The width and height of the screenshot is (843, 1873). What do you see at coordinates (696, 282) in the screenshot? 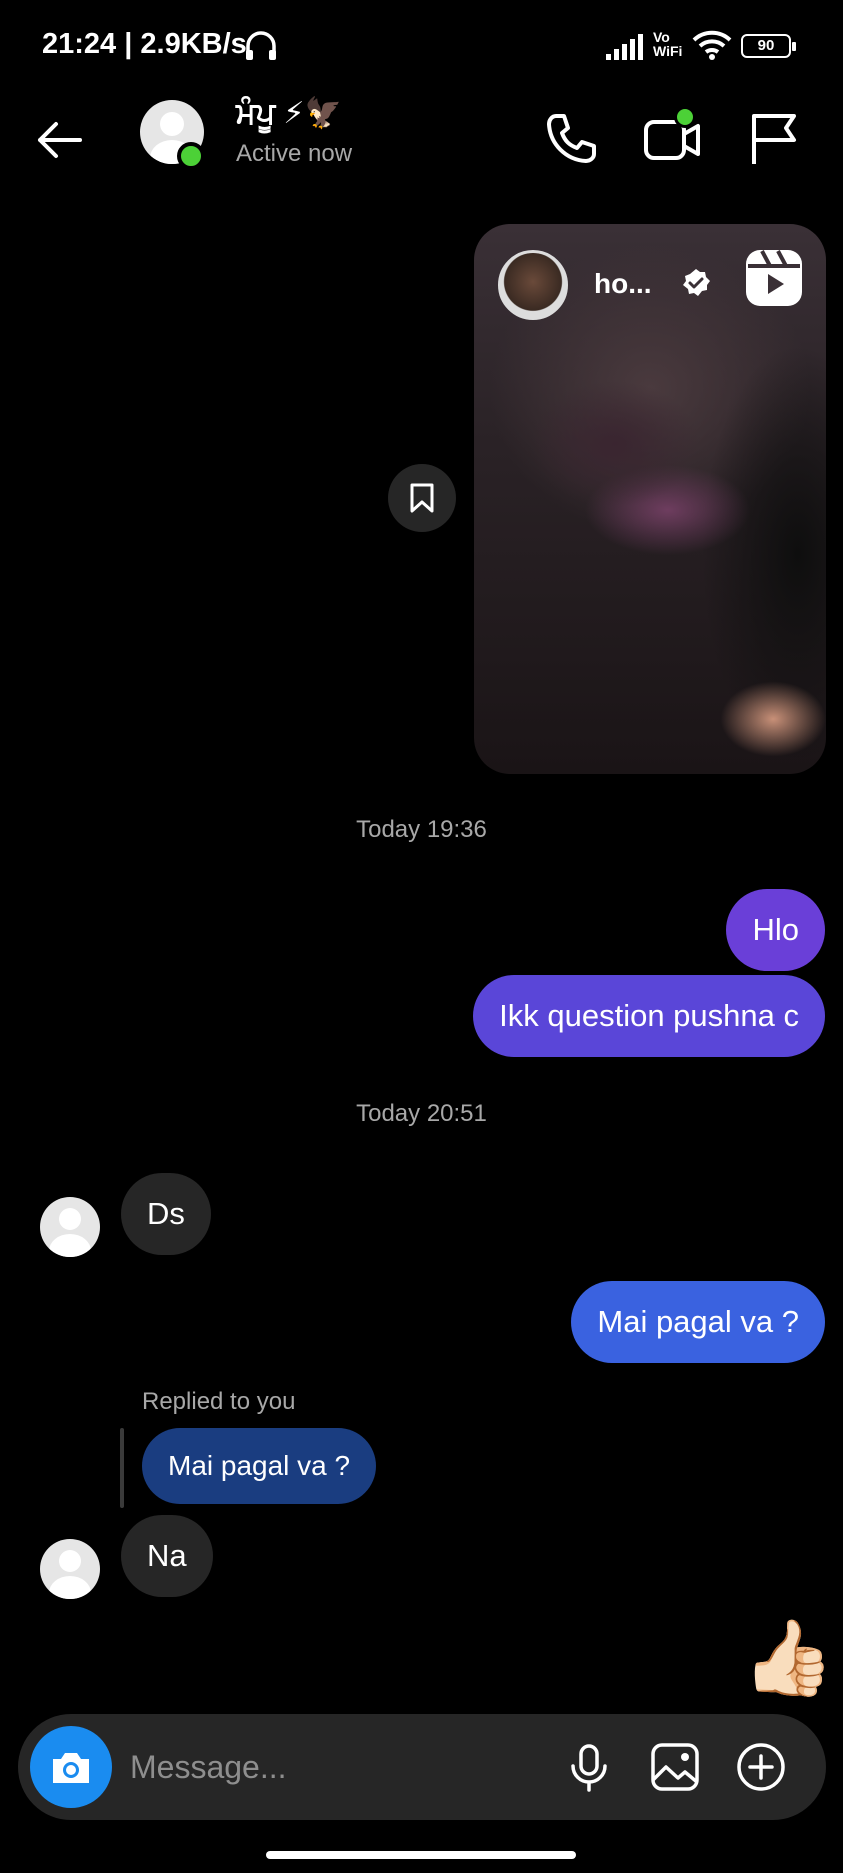
I see `verified-badge-icon` at bounding box center [696, 282].